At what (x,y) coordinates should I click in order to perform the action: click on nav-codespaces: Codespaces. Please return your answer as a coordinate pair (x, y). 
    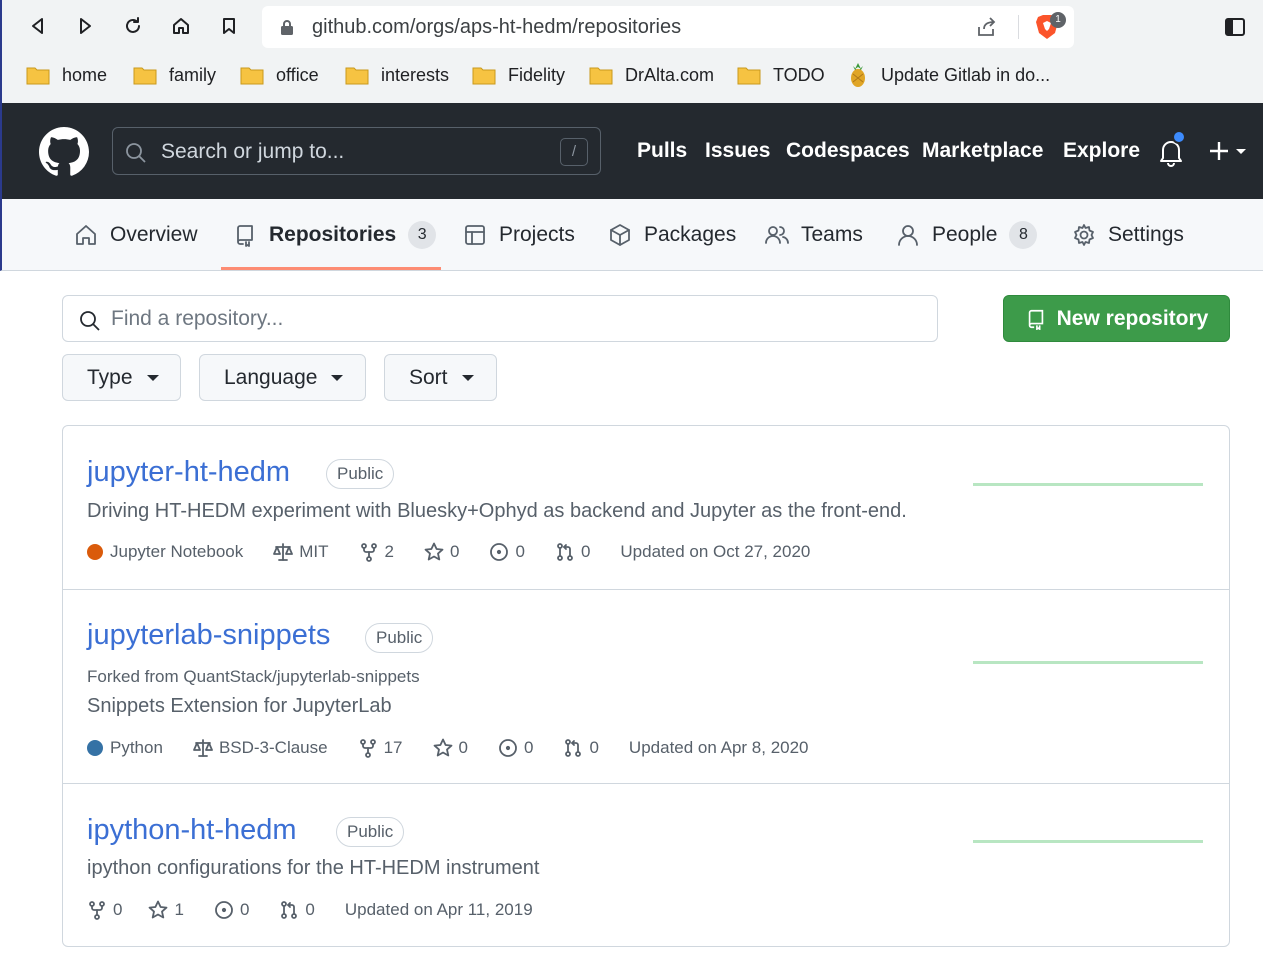
    Looking at the image, I should click on (848, 151).